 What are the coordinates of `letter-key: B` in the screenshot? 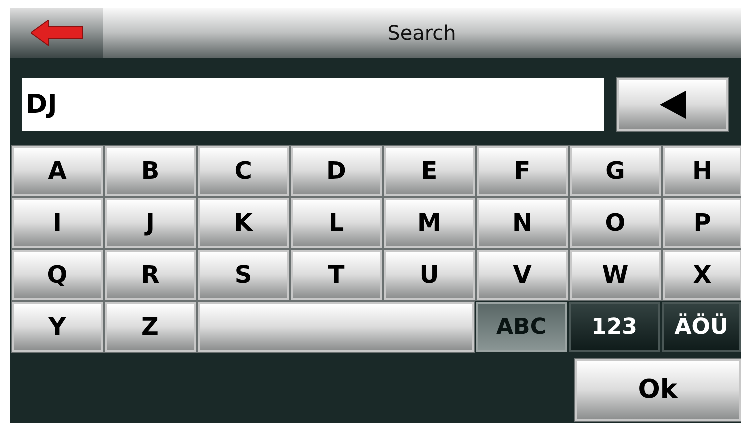 It's located at (150, 171).